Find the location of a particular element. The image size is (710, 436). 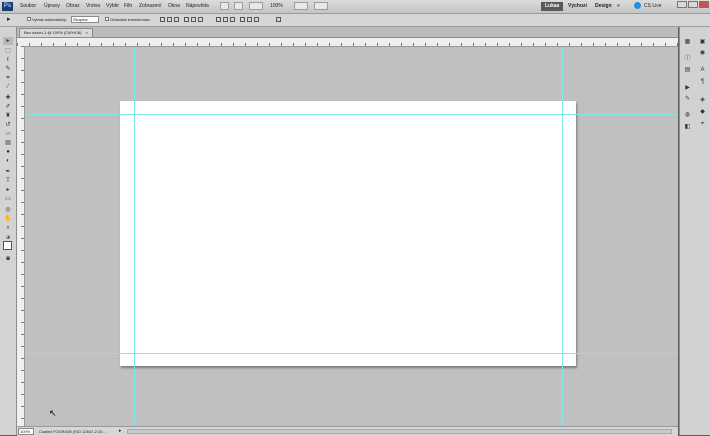

align-right-icon is located at coordinates (200, 19).